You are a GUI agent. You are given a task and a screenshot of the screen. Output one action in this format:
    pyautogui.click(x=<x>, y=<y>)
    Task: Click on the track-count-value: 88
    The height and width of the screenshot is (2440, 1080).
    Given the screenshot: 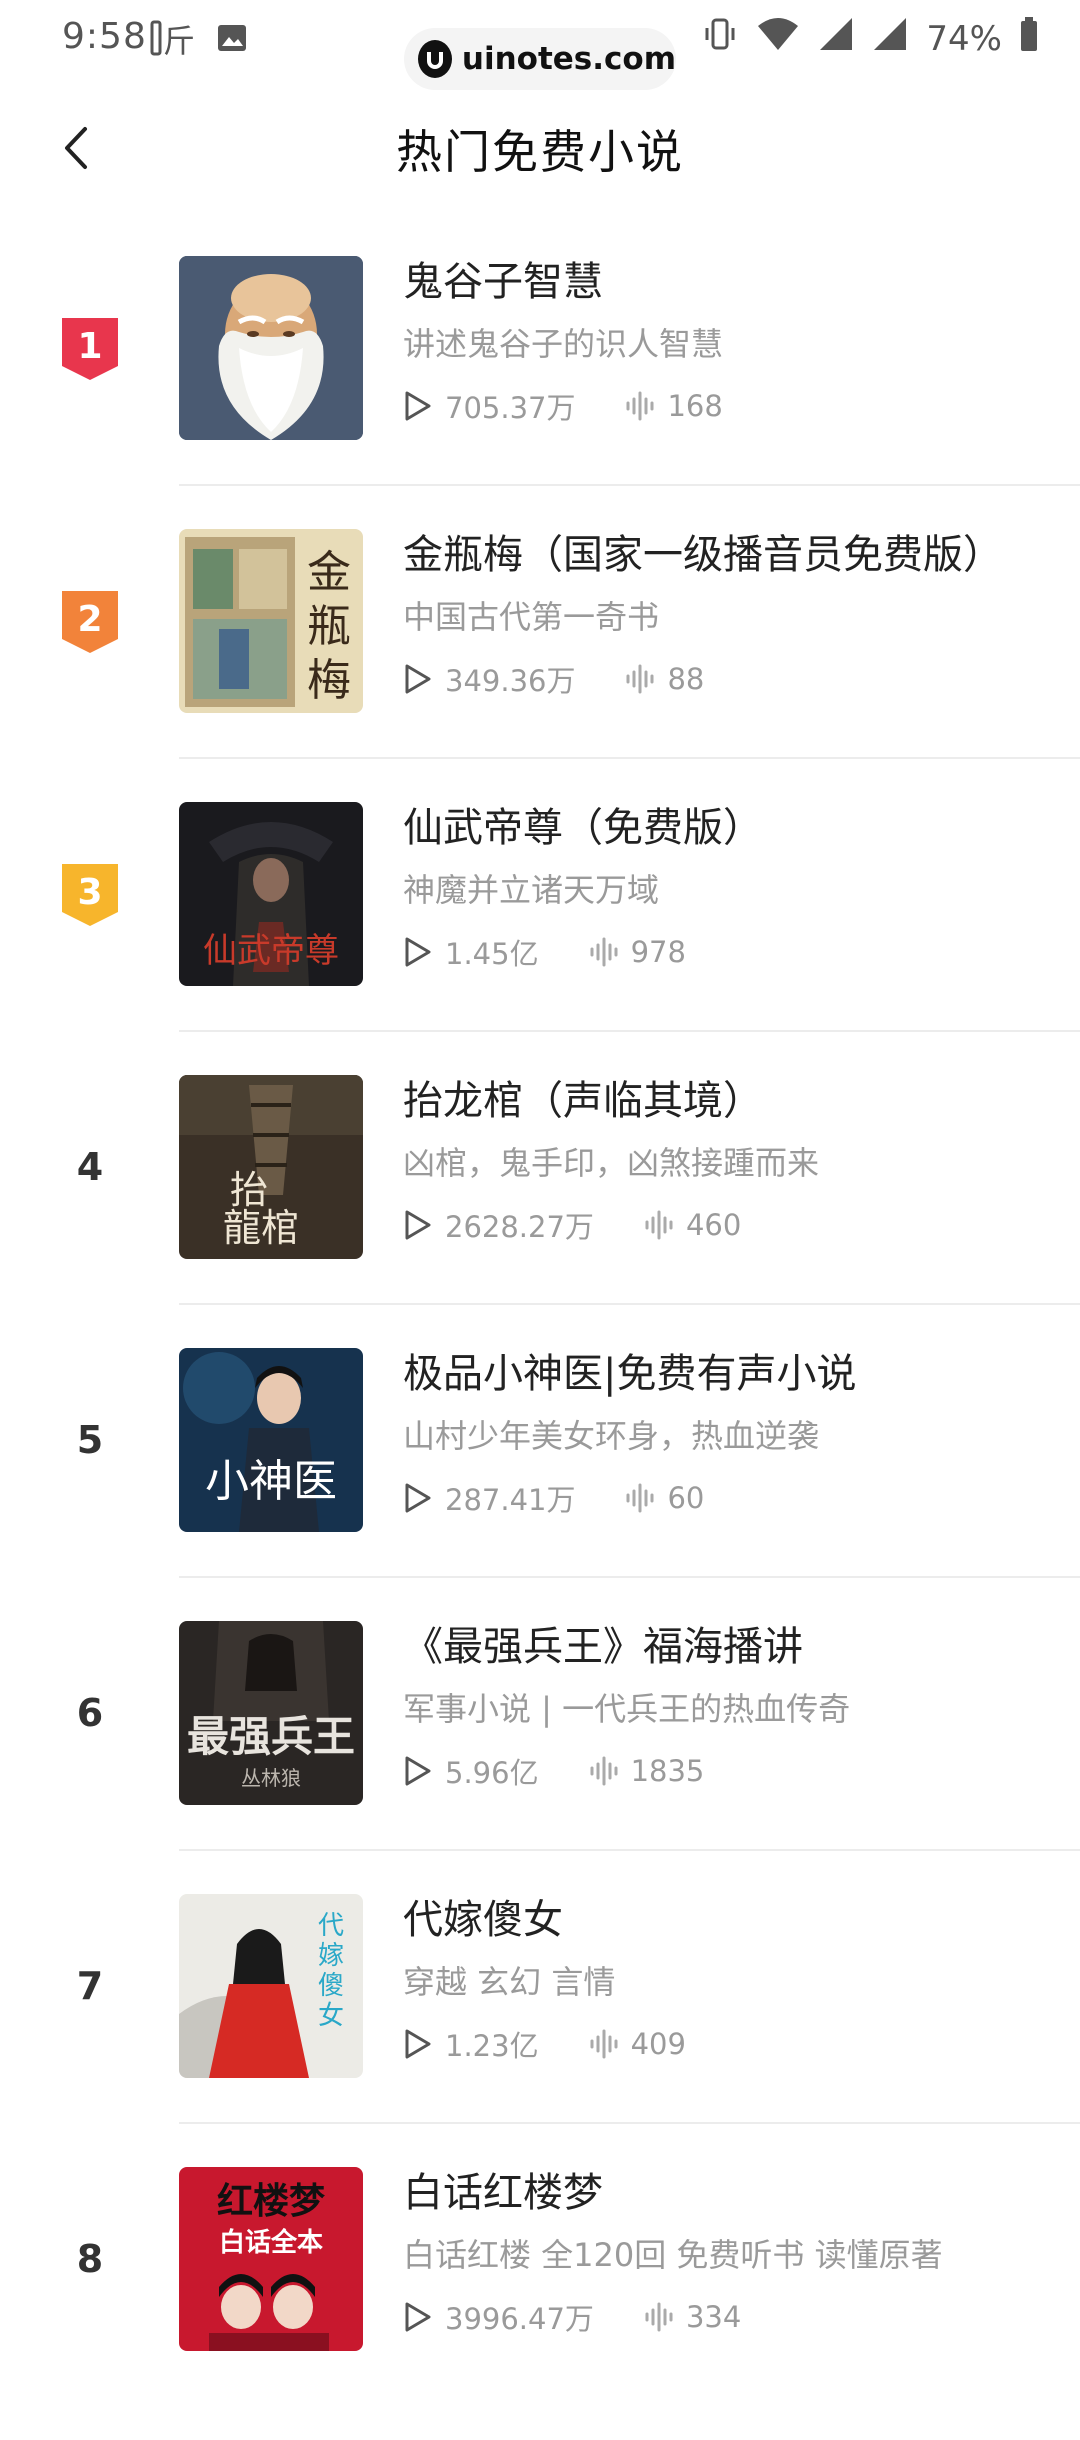 What is the action you would take?
    pyautogui.click(x=686, y=679)
    